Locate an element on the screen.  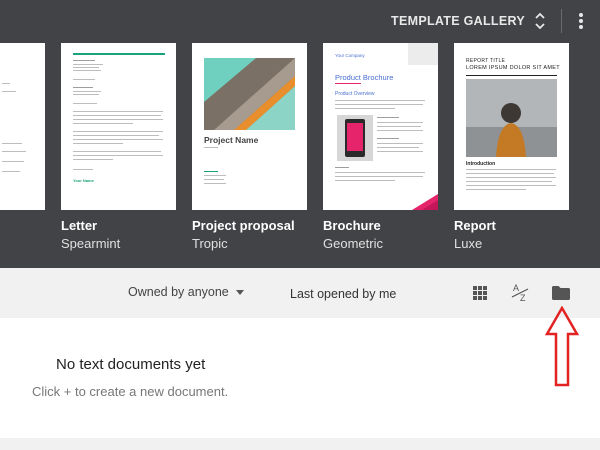
sort-az-icon: A Z is located at coordinates (520, 293).